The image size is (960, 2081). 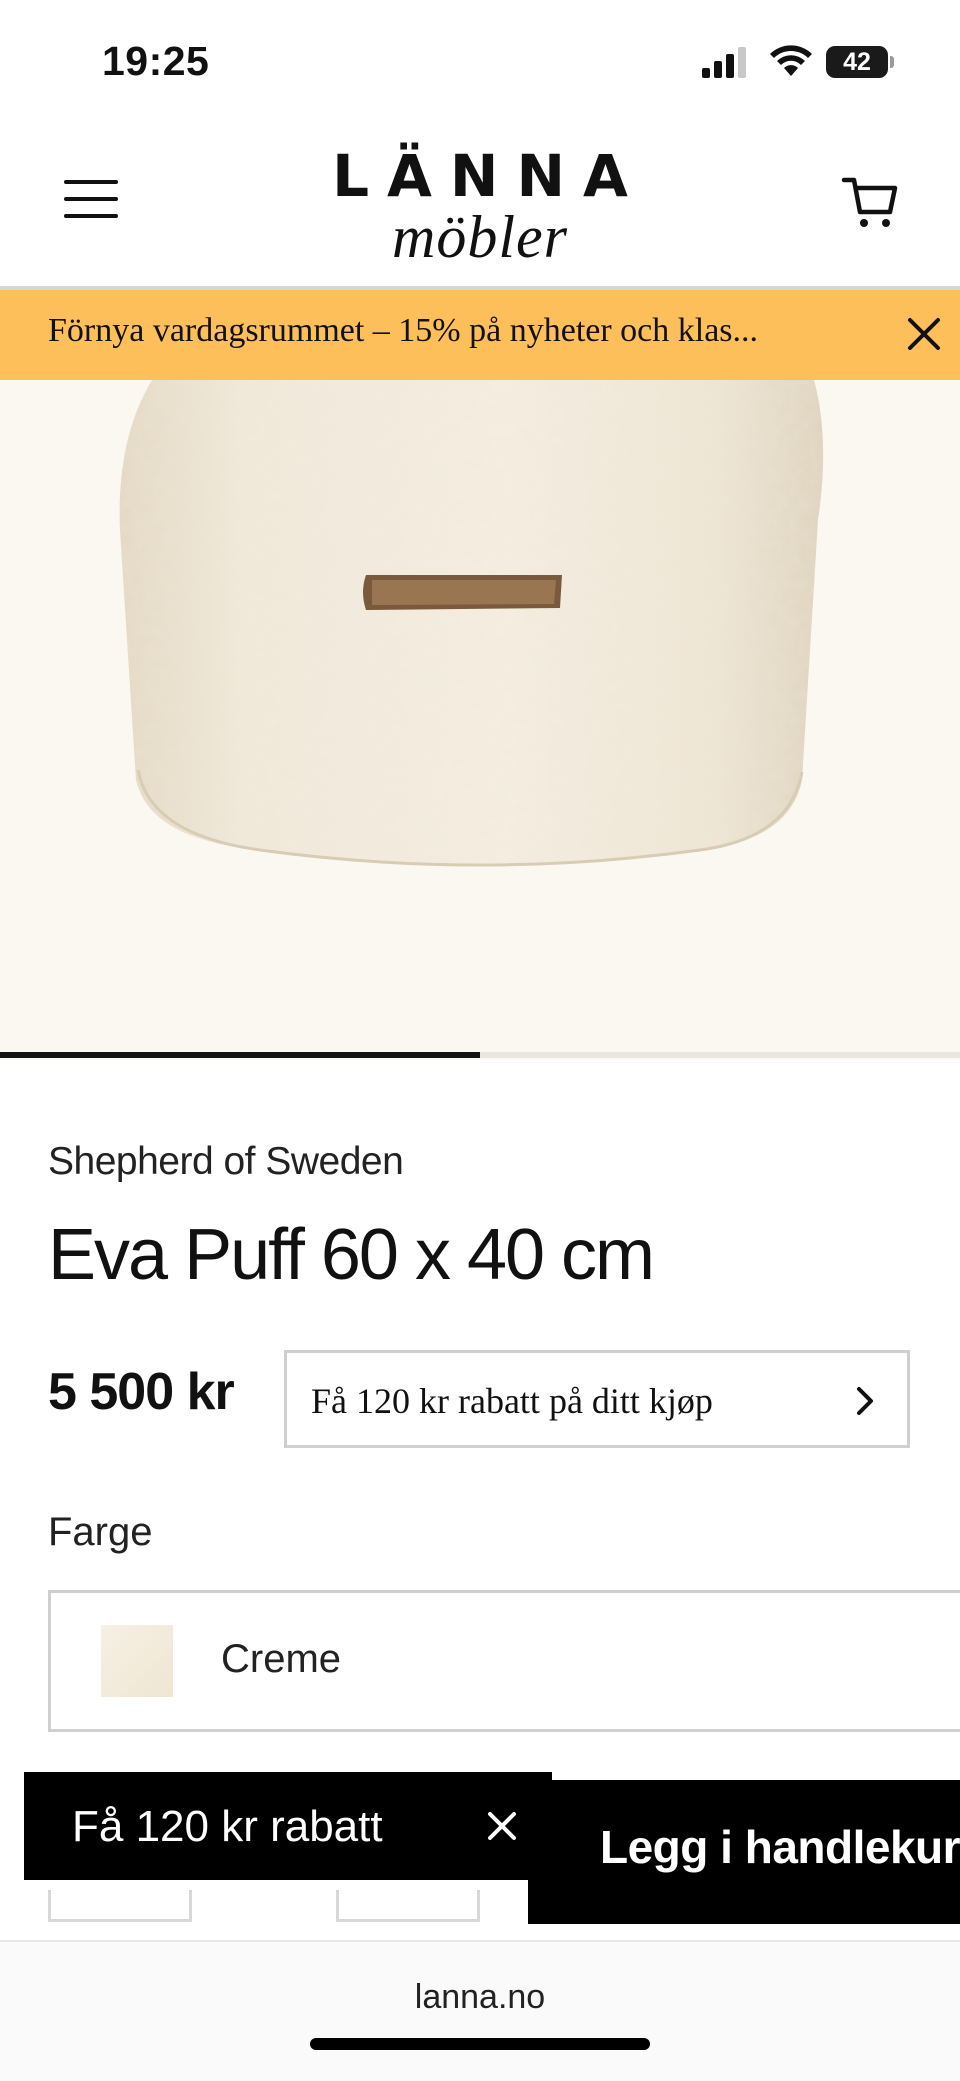 What do you see at coordinates (120, 1906) in the screenshot?
I see `quantity-box-partial` at bounding box center [120, 1906].